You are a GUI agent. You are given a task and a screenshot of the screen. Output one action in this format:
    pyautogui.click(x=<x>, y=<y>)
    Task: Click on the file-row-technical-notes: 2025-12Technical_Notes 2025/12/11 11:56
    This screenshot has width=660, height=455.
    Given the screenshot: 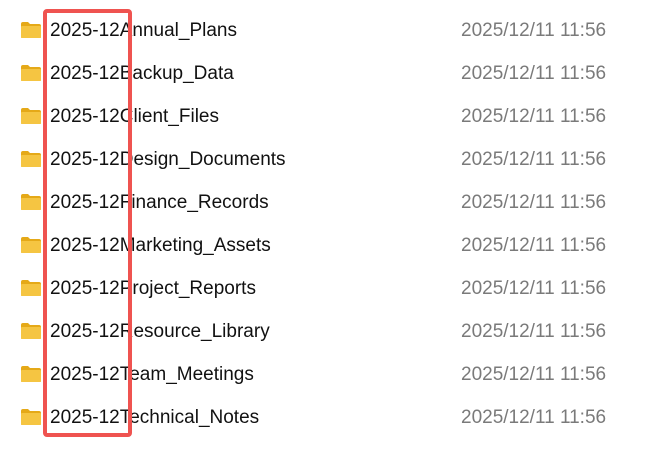 What is the action you would take?
    pyautogui.click(x=330, y=417)
    